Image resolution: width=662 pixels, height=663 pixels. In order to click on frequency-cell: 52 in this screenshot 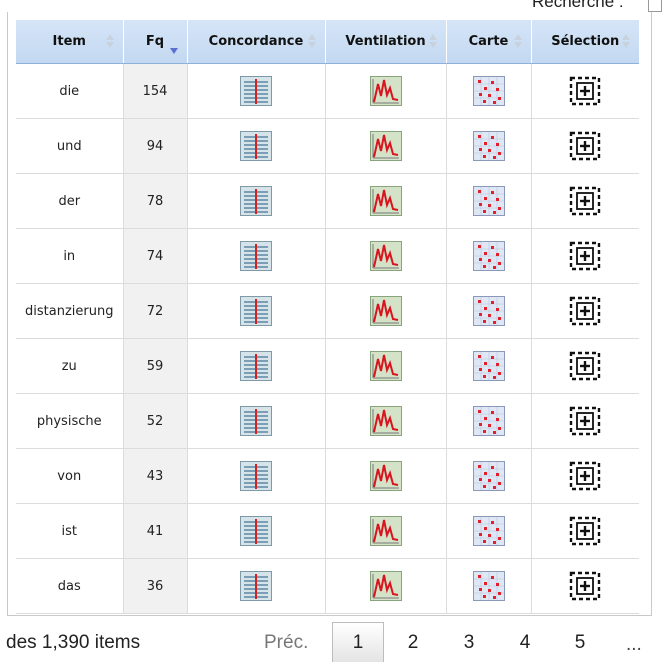, I will do `click(155, 421)`.